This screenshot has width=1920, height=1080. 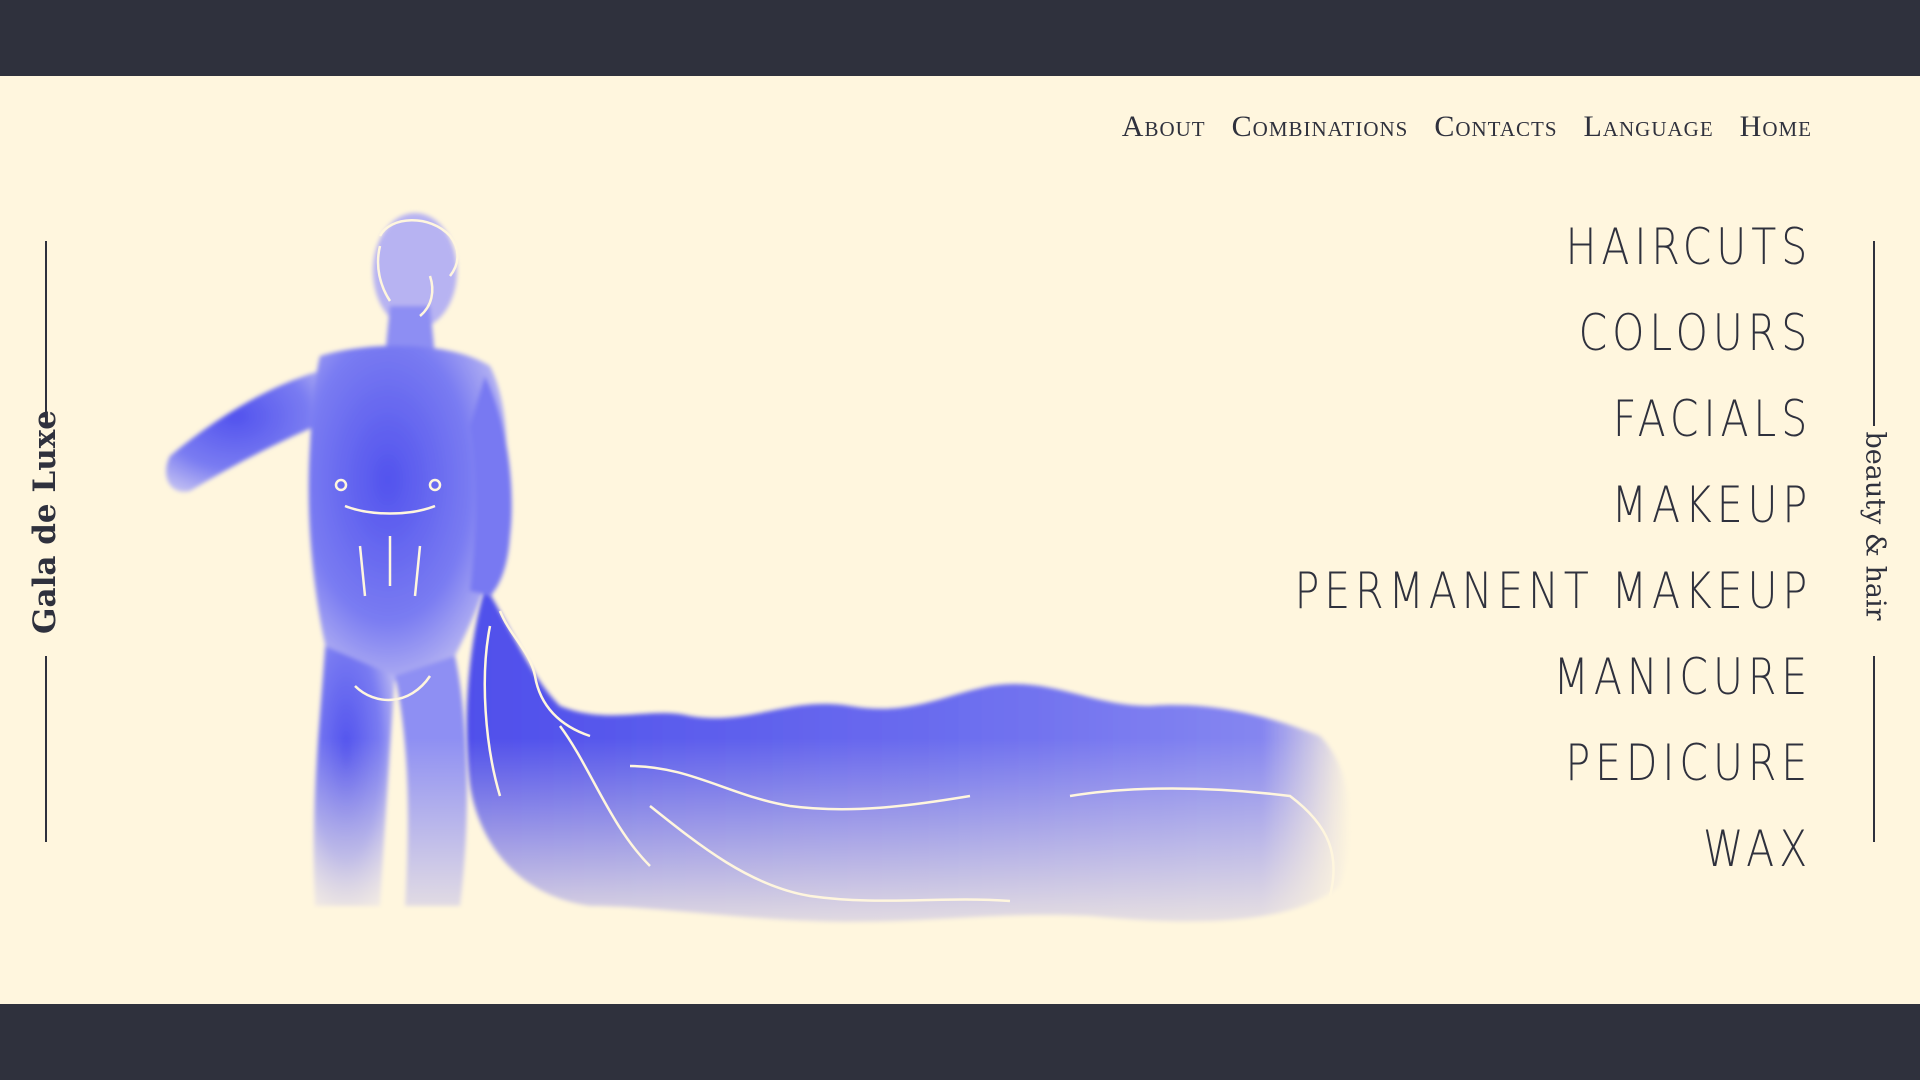 I want to click on nav-about-link: About, so click(x=1164, y=127).